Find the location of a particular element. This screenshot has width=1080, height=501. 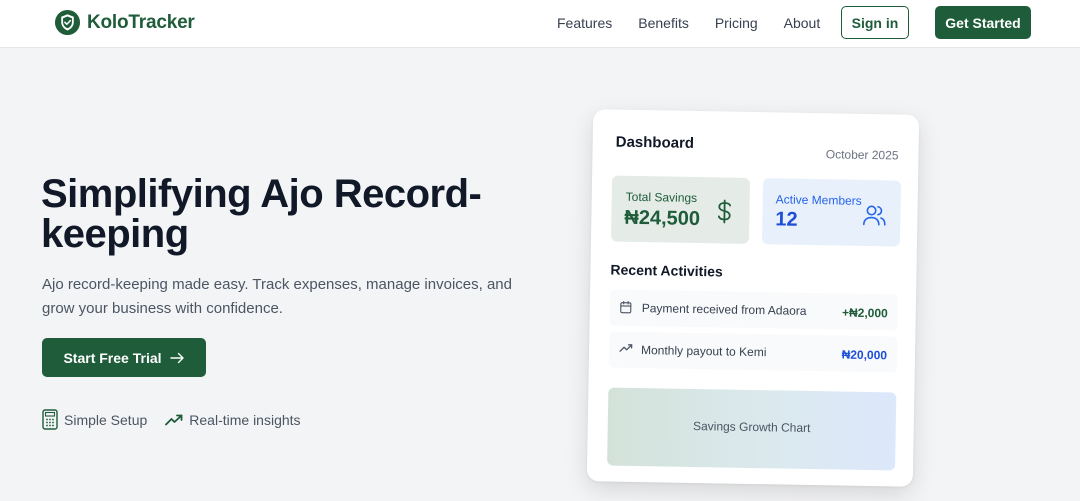

savings-growth-chart-label: Savings Growth Chart is located at coordinates (751, 427).